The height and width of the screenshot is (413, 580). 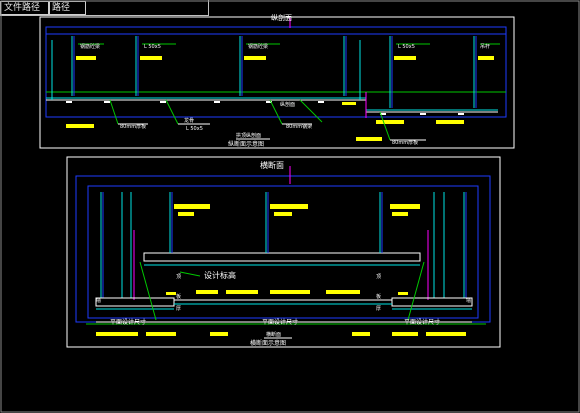 What do you see at coordinates (299, 126) in the screenshot?
I see `svg-text: 80mm钢架` at bounding box center [299, 126].